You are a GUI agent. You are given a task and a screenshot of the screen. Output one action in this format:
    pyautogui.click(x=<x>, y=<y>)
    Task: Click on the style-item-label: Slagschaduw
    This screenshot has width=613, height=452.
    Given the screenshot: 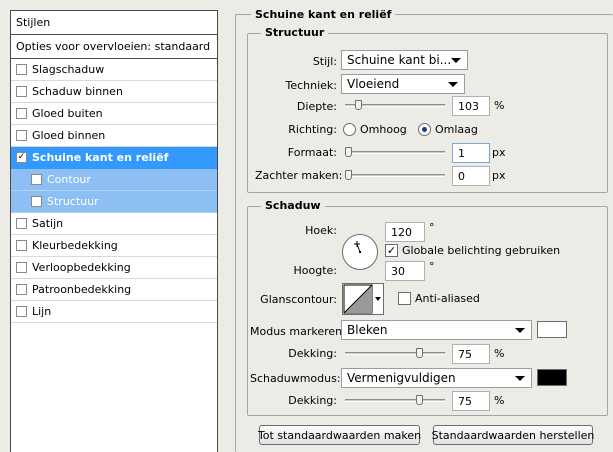 What is the action you would take?
    pyautogui.click(x=68, y=69)
    